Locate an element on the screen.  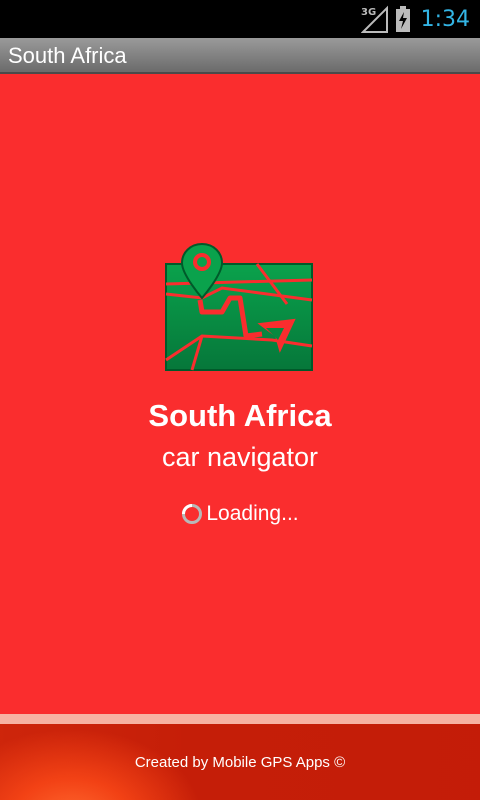
signal-3g-icon: 3G is located at coordinates (374, 19).